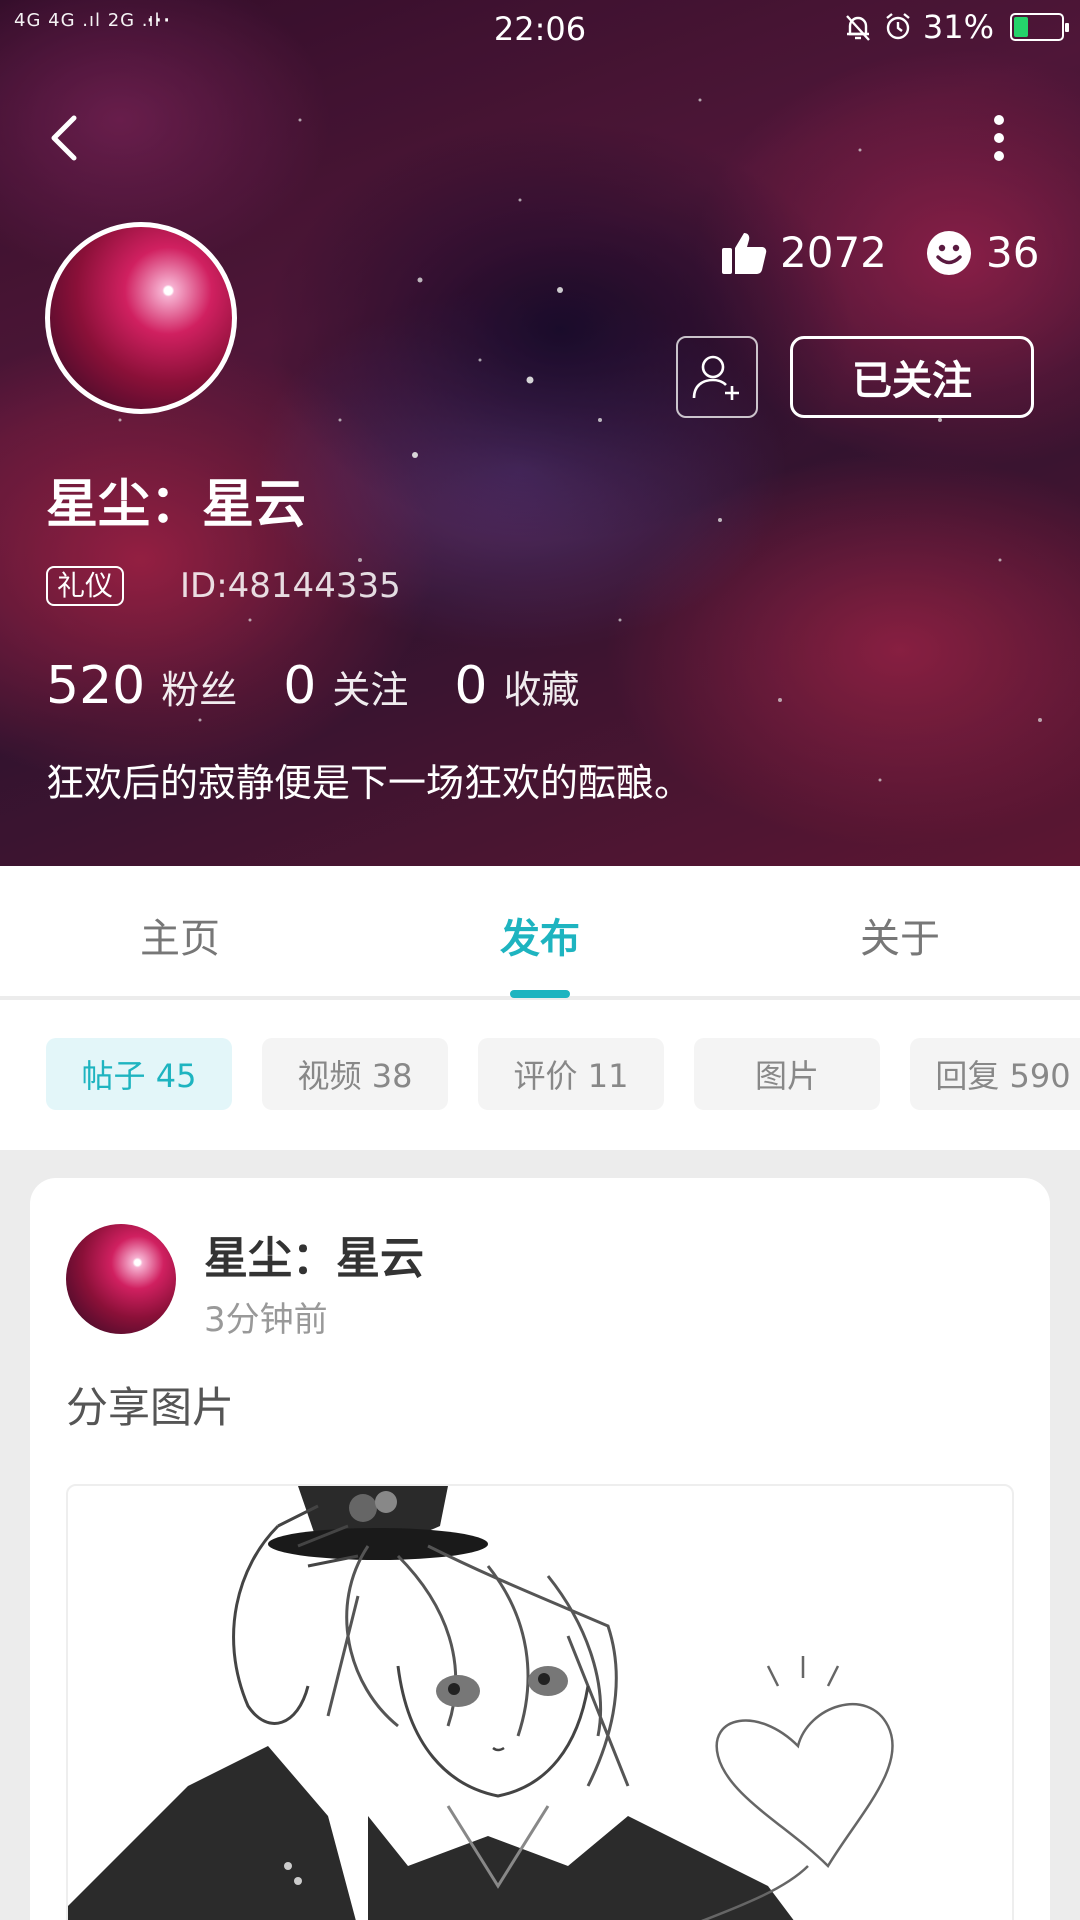  What do you see at coordinates (180, 935) in the screenshot?
I see `tab-home: 主页` at bounding box center [180, 935].